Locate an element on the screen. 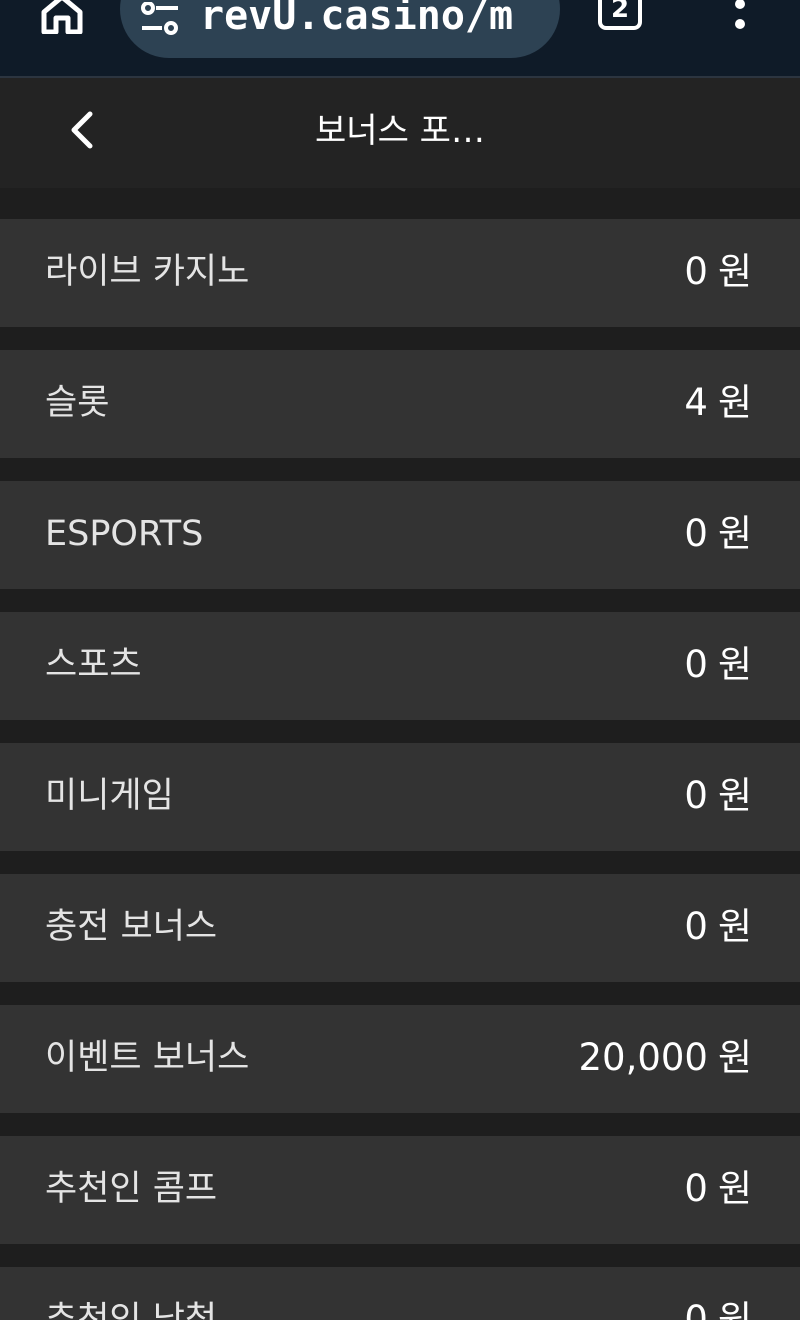  home-icon is located at coordinates (62, 17).